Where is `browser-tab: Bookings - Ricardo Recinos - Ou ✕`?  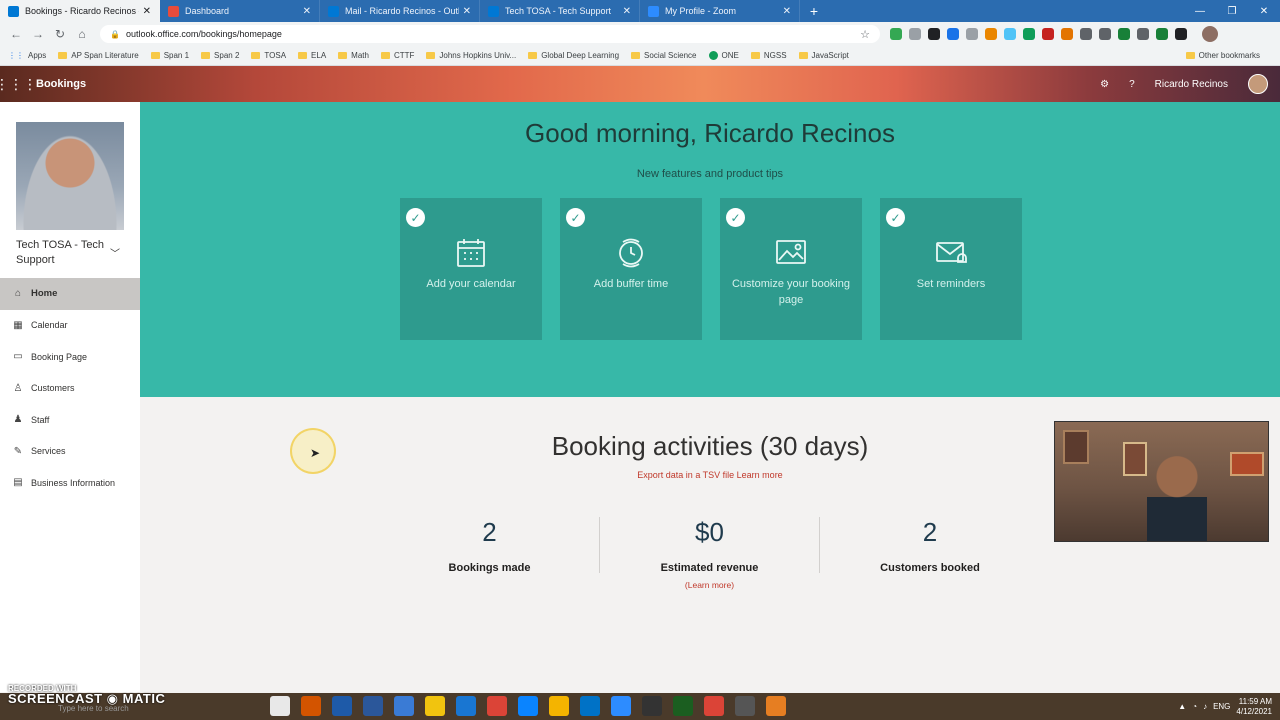
browser-tab: Bookings - Ricardo Recinos - Ou ✕ is located at coordinates (80, 11).